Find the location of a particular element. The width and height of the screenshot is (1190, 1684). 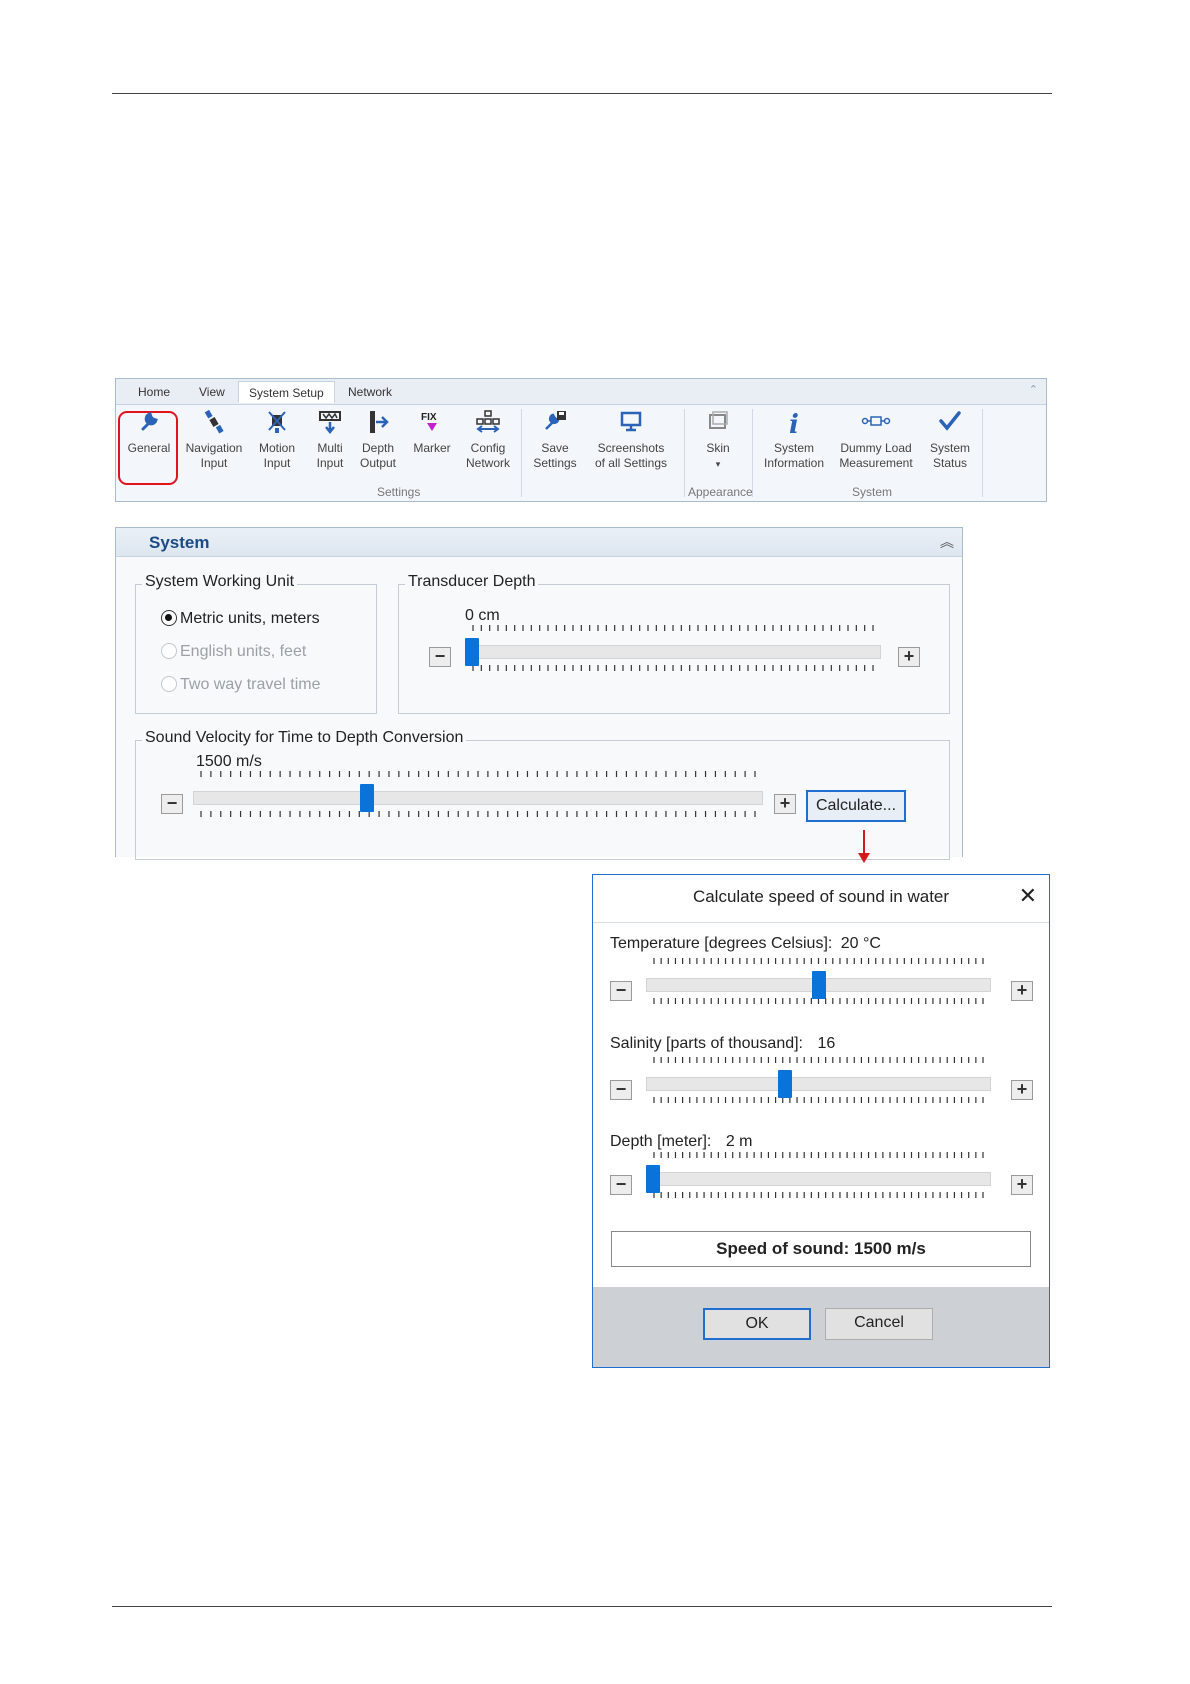

temperature-increase-button: + is located at coordinates (1022, 991).